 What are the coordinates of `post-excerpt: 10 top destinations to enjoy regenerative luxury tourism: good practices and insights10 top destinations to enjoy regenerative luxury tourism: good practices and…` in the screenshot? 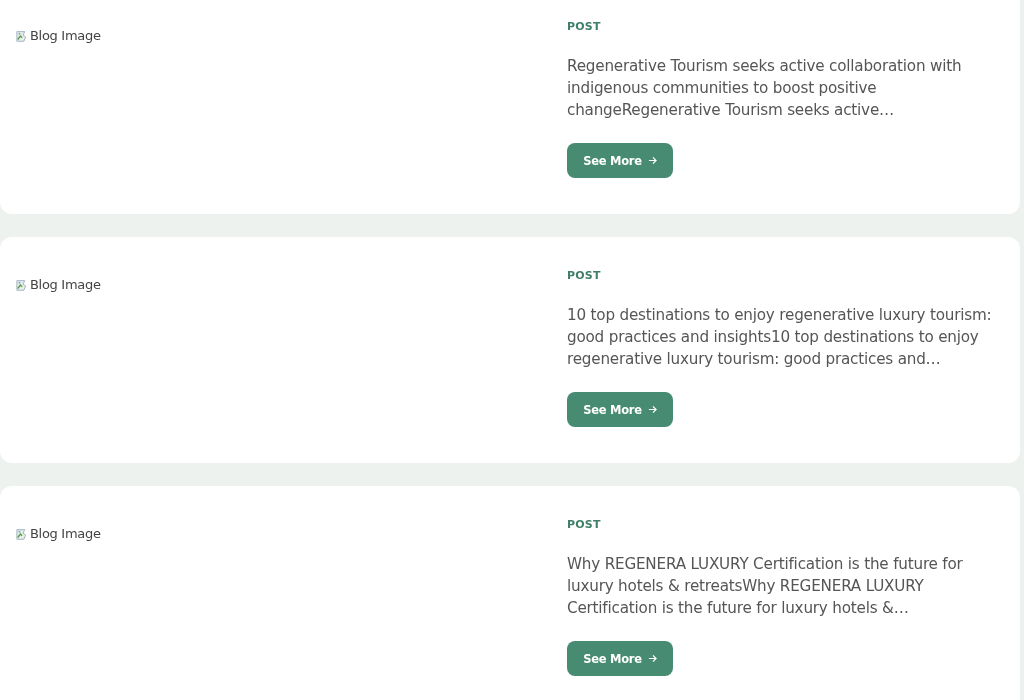 It's located at (780, 337).